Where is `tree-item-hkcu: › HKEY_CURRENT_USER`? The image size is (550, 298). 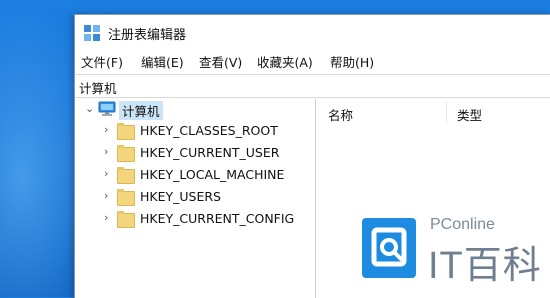
tree-item-hkcu: › HKEY_CURRENT_USER is located at coordinates (195, 153).